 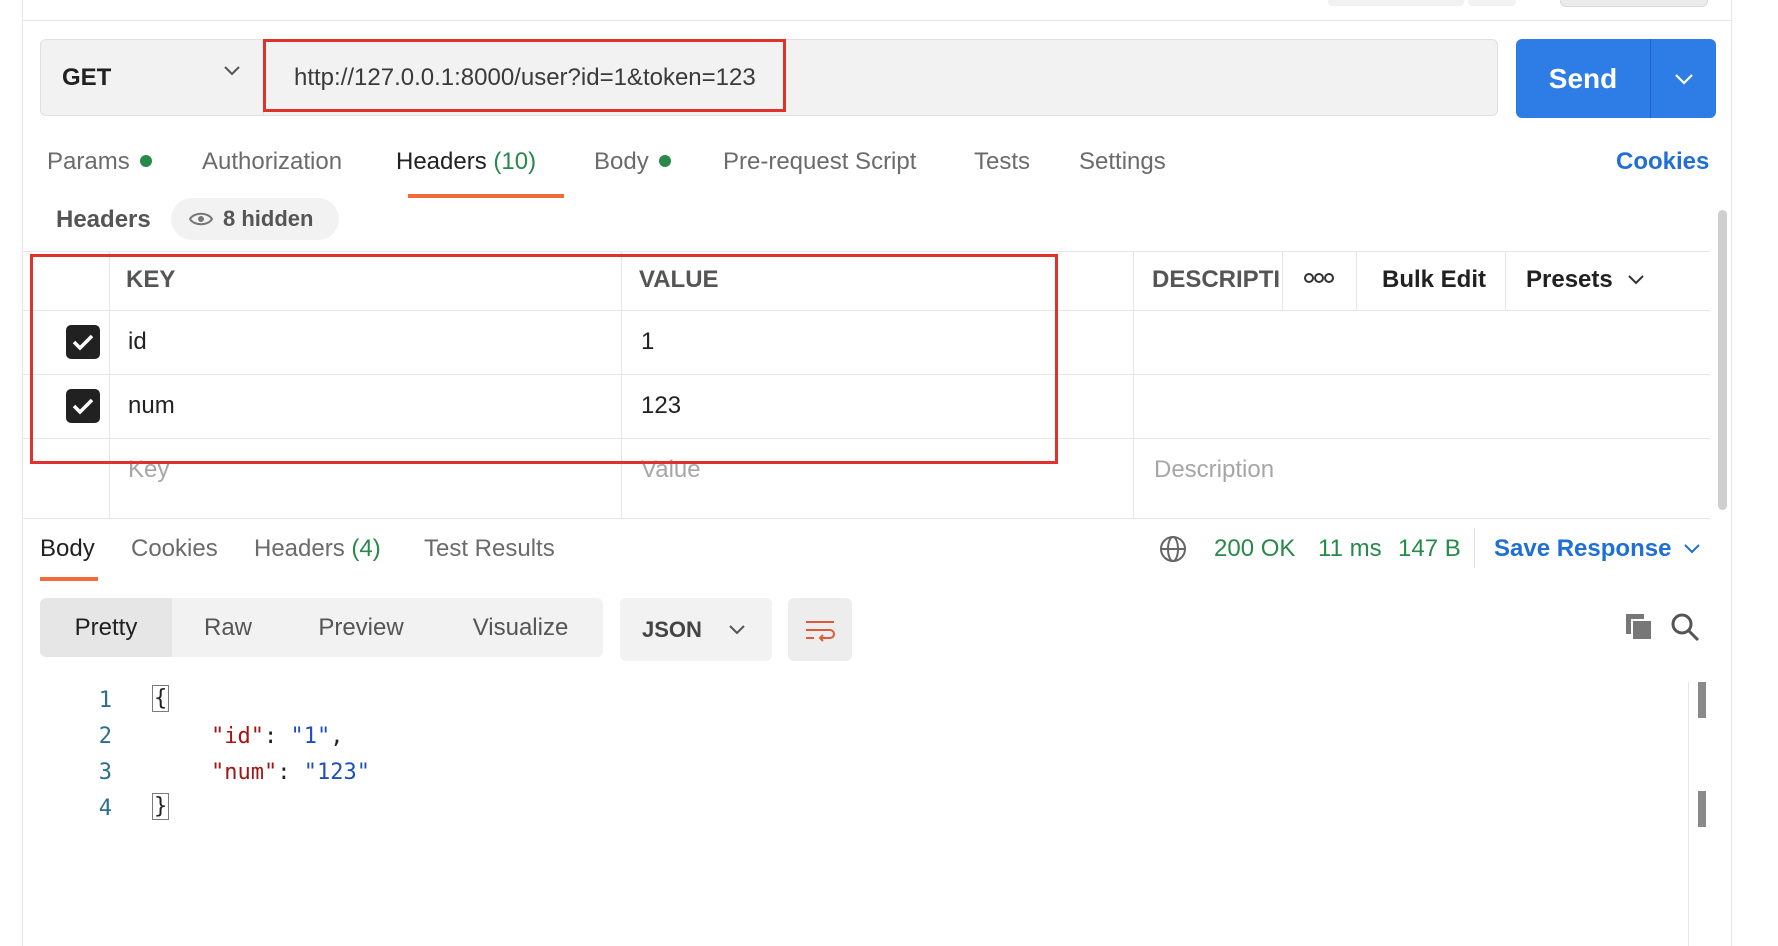 I want to click on search-glyph, so click(x=1685, y=627).